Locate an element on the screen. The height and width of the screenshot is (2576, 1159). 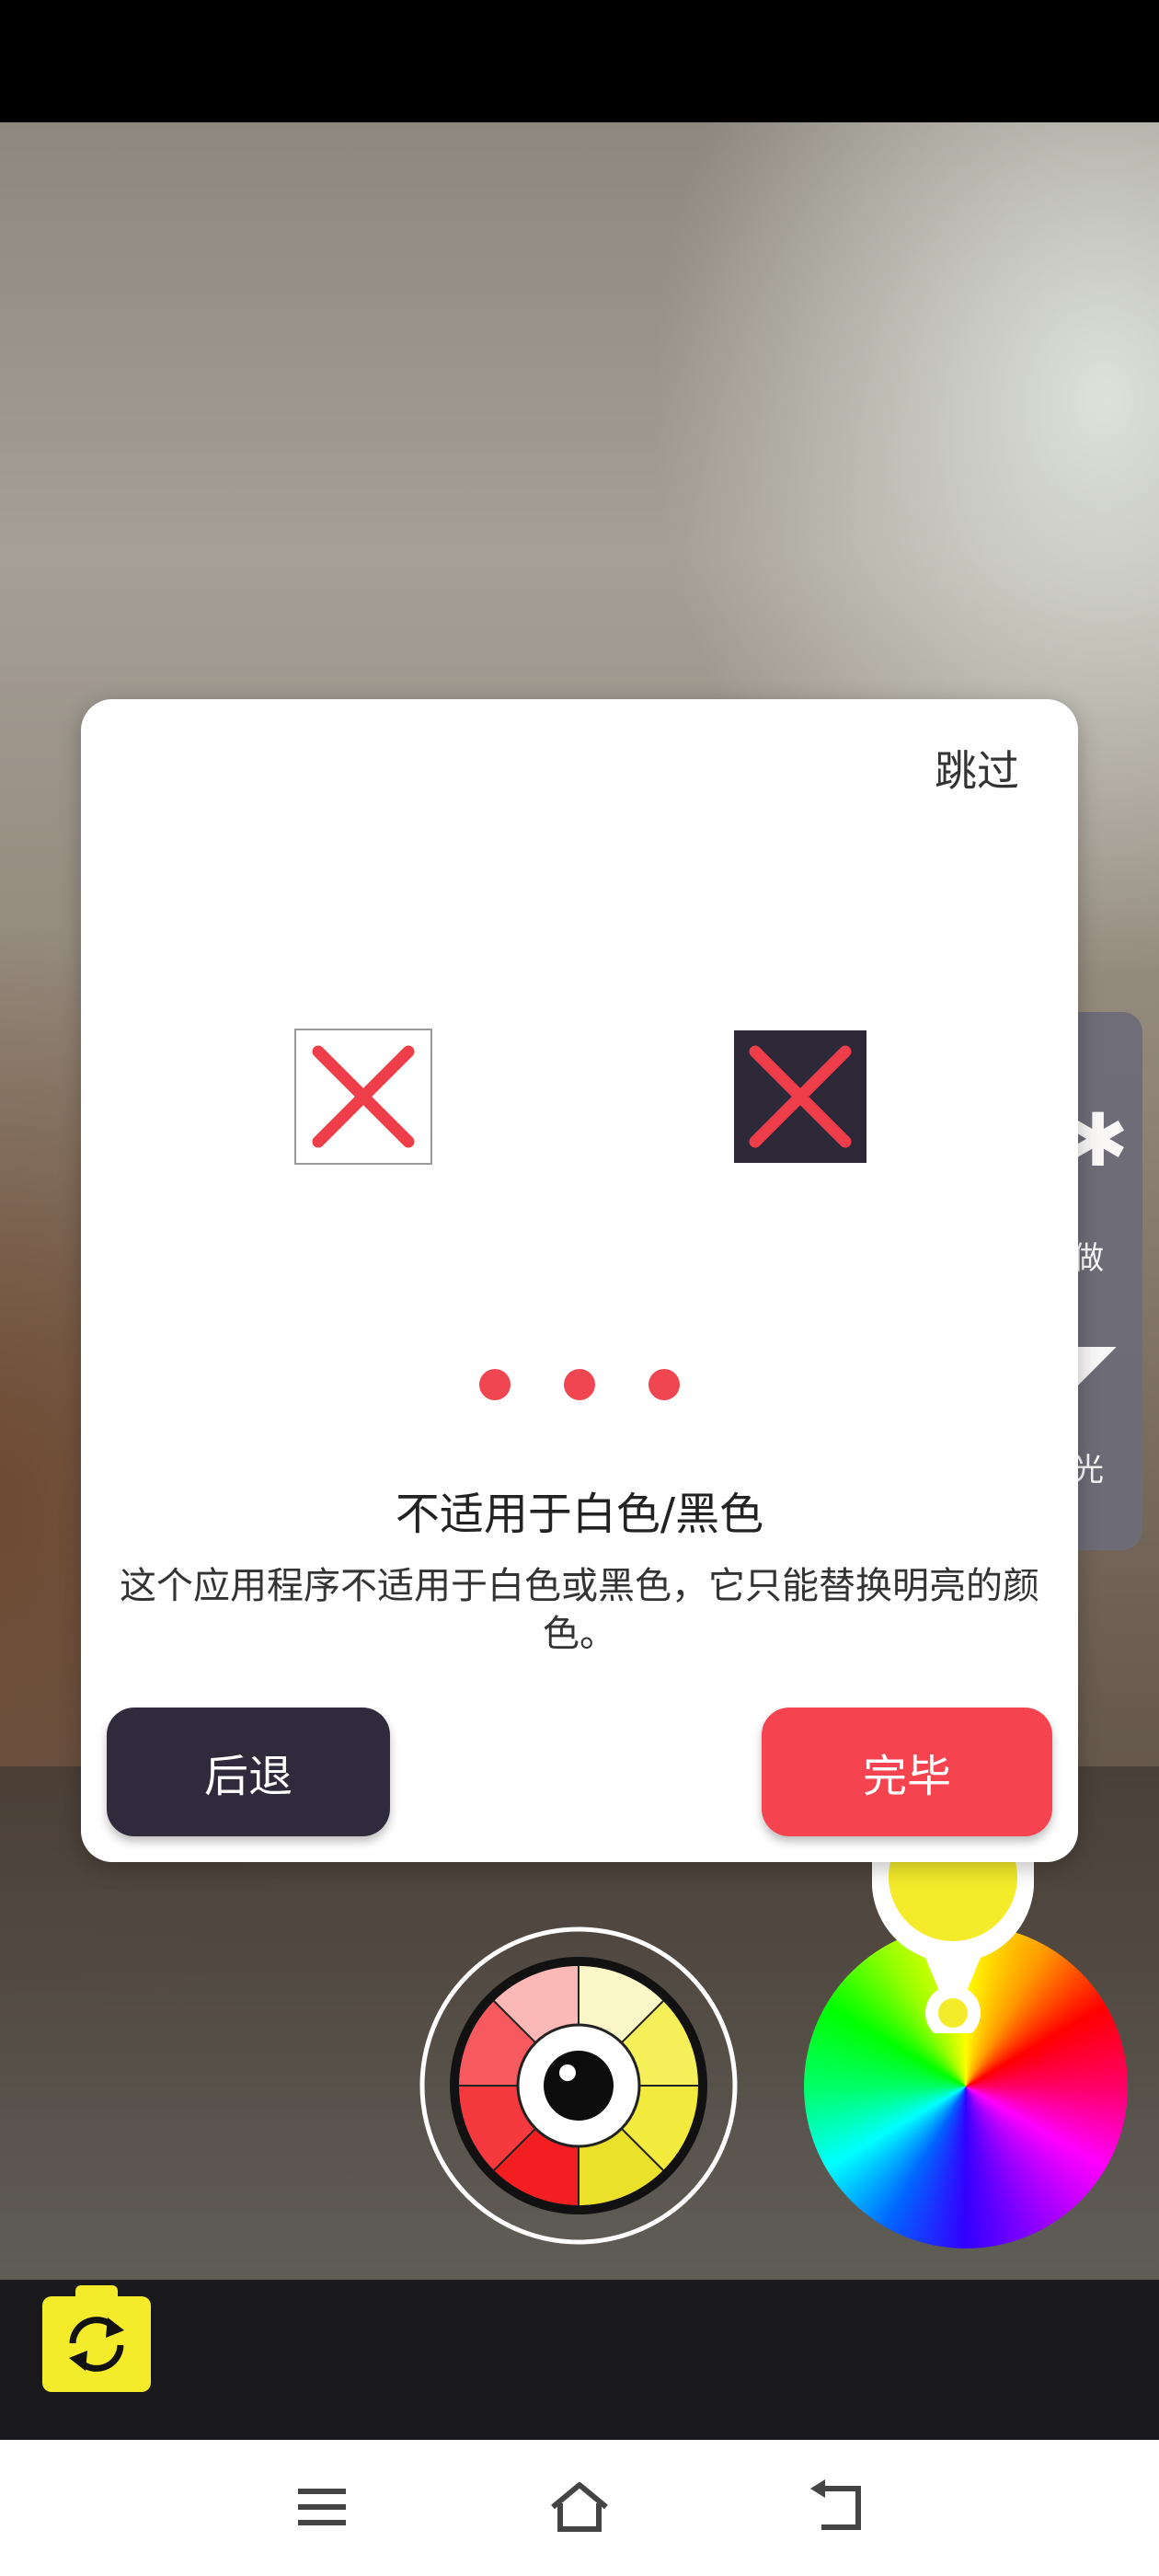
page-indicator is located at coordinates (579, 1384).